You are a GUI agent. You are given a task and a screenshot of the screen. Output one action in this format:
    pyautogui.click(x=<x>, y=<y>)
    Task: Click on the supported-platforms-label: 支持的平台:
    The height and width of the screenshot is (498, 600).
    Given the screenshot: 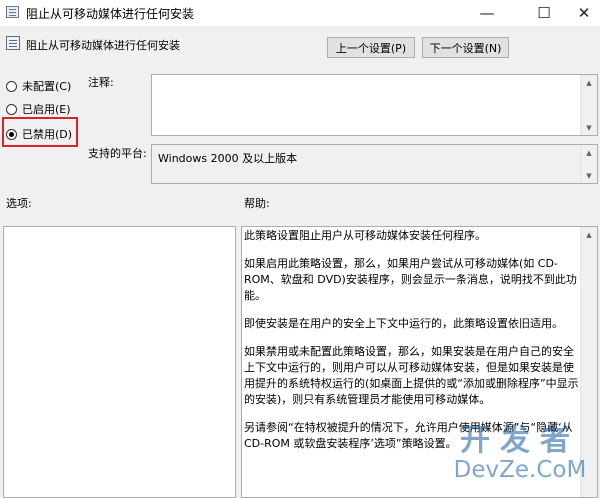 What is the action you would take?
    pyautogui.click(x=117, y=153)
    